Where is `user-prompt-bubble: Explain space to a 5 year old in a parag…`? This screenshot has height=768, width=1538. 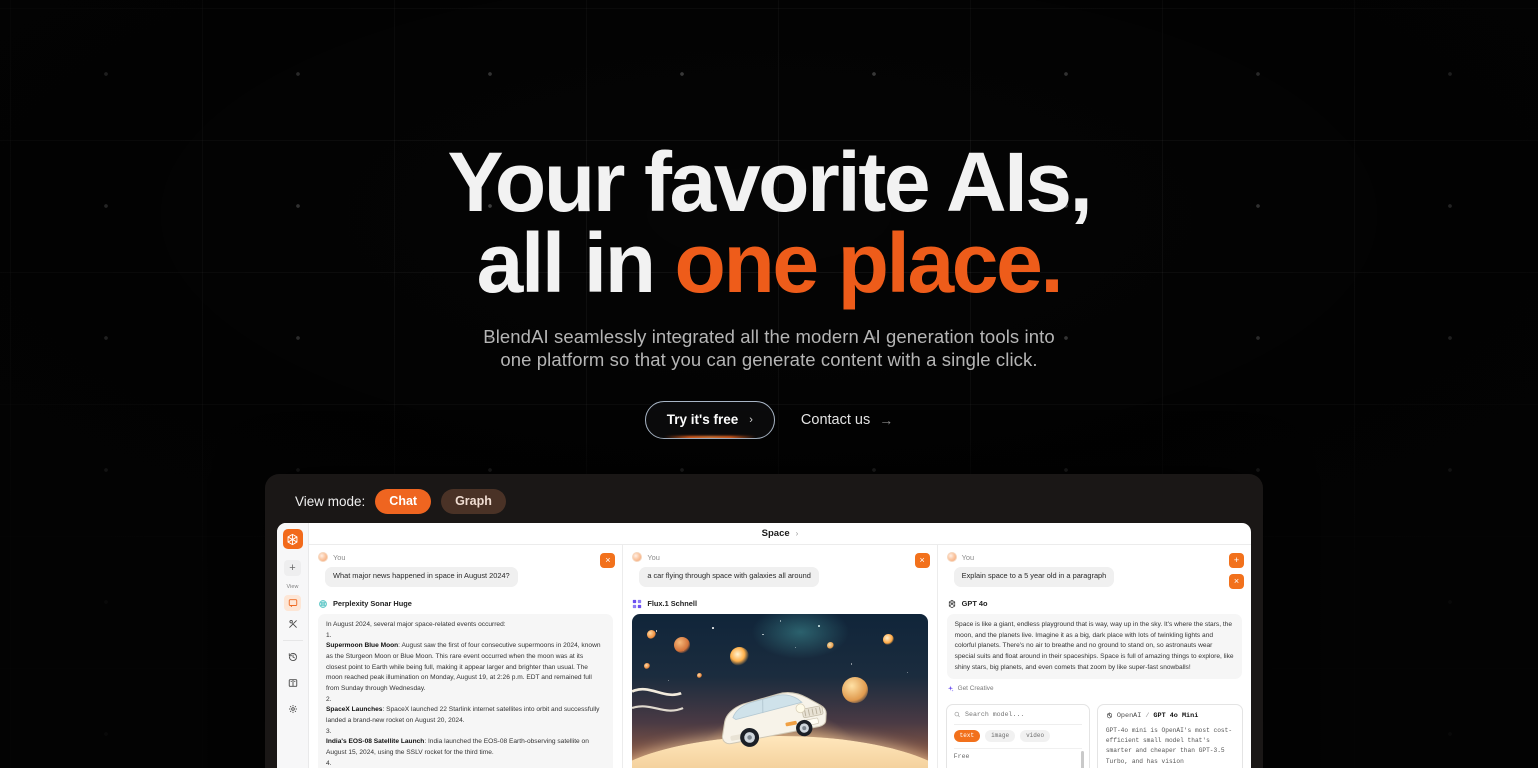
user-prompt-bubble: Explain space to a 5 year old in a parag… is located at coordinates (1034, 577).